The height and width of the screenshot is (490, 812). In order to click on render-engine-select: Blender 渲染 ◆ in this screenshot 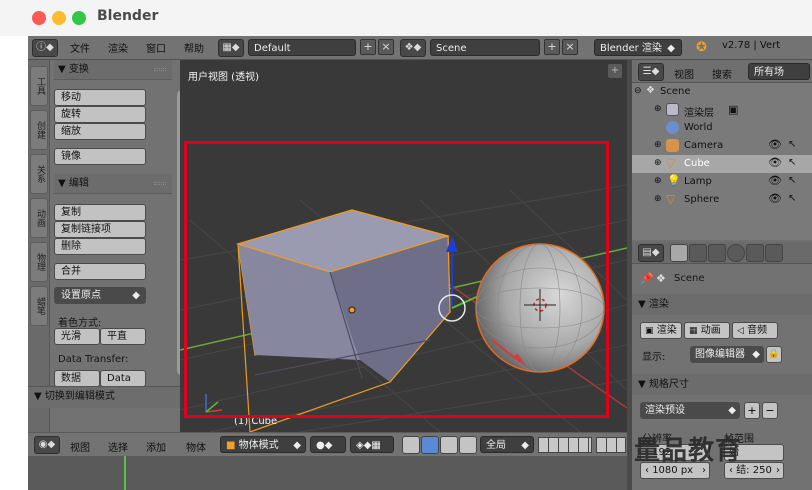, I will do `click(638, 47)`.